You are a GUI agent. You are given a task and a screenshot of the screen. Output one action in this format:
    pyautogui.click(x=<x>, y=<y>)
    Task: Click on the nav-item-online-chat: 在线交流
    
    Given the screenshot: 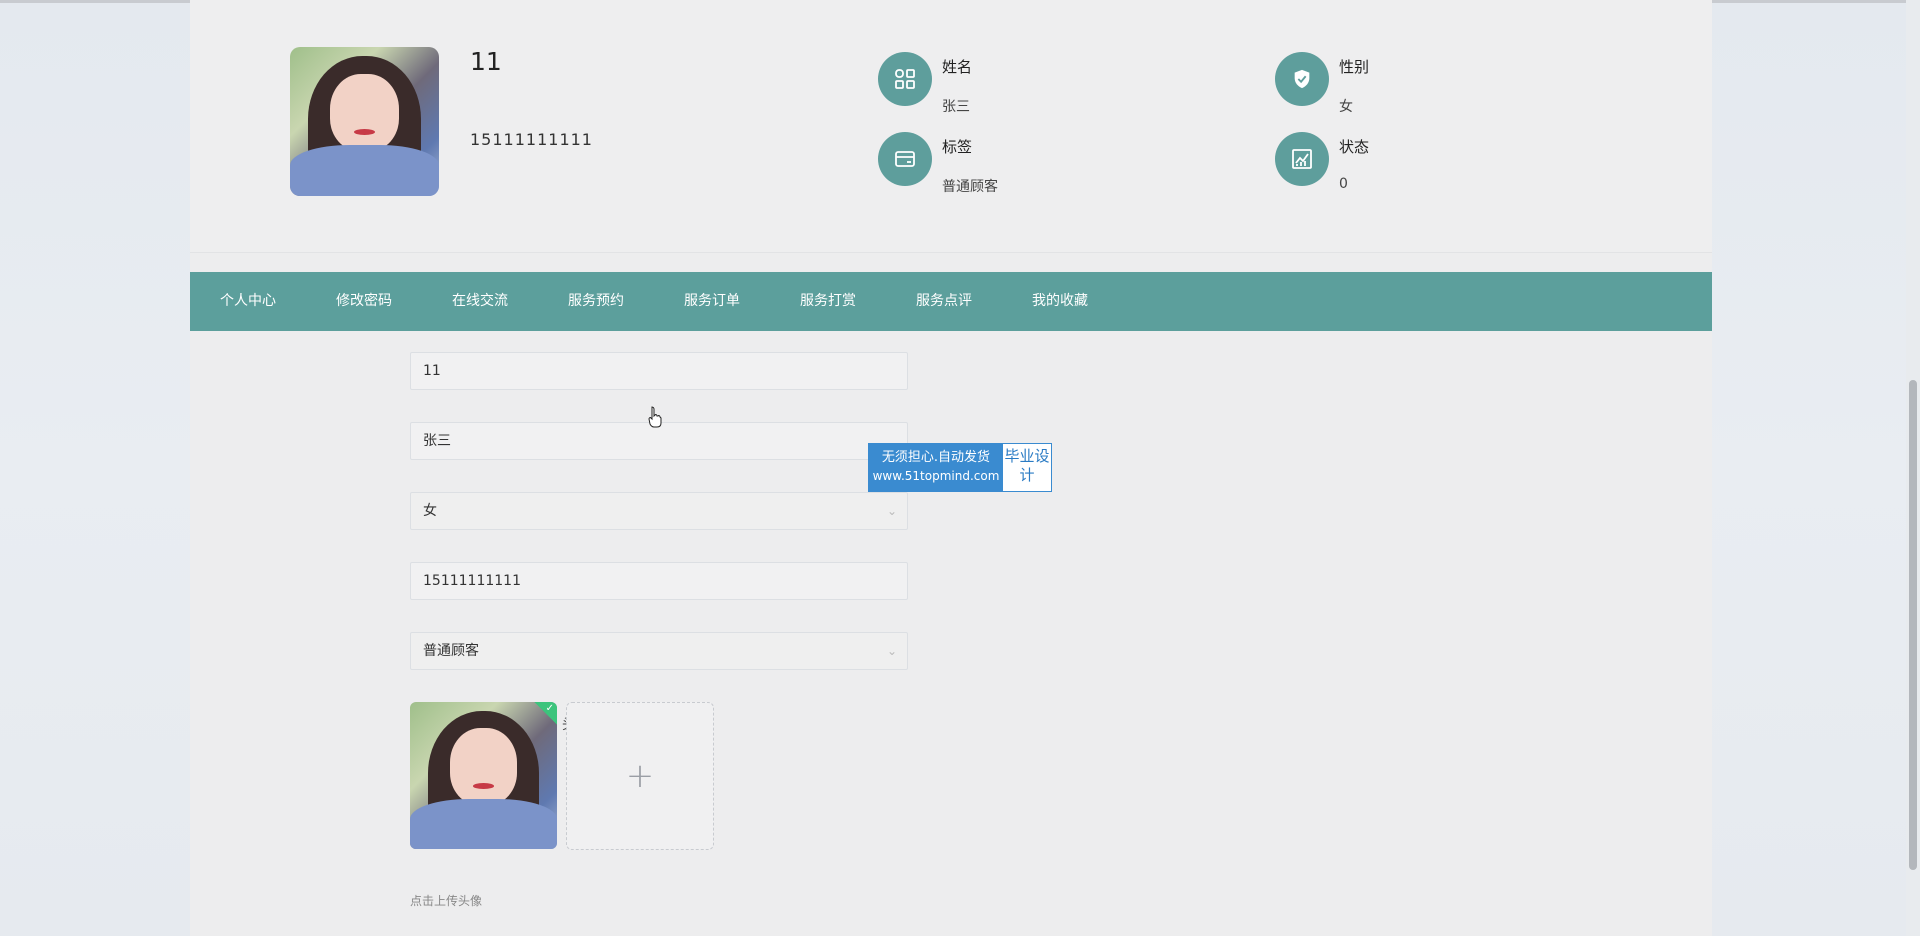 What is the action you would take?
    pyautogui.click(x=480, y=301)
    